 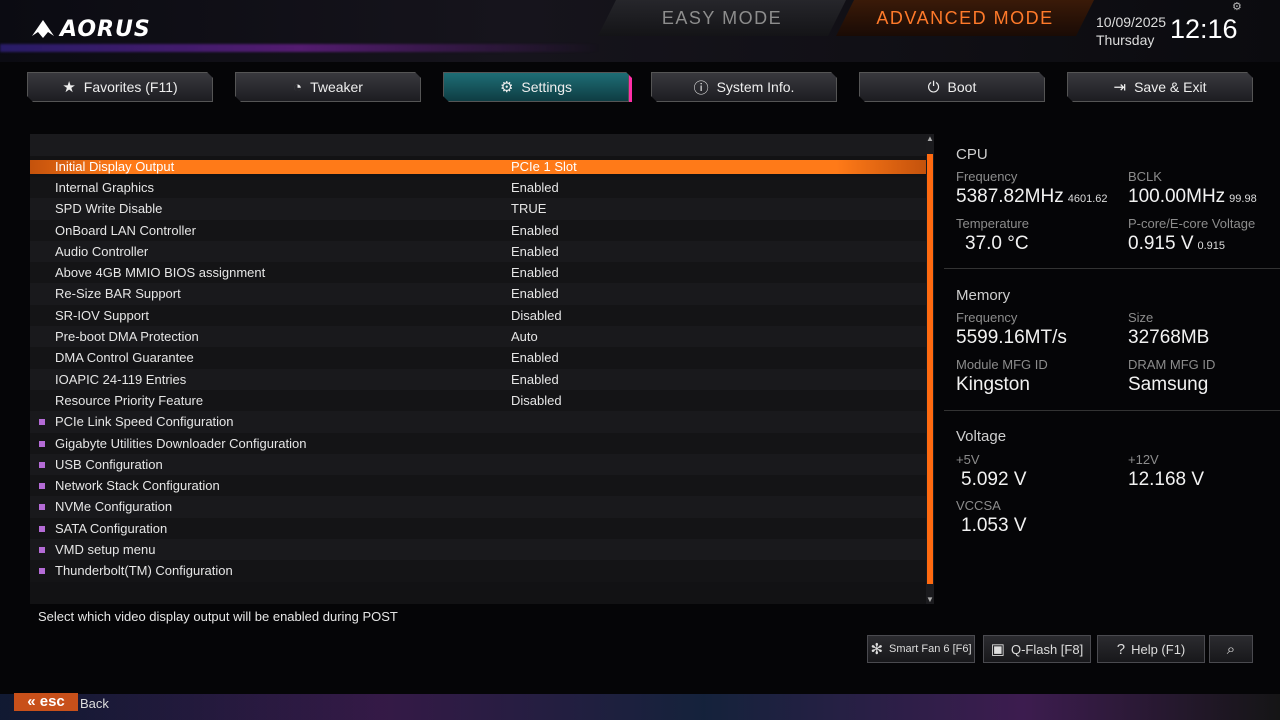 I want to click on tab-label: Boot, so click(x=962, y=87).